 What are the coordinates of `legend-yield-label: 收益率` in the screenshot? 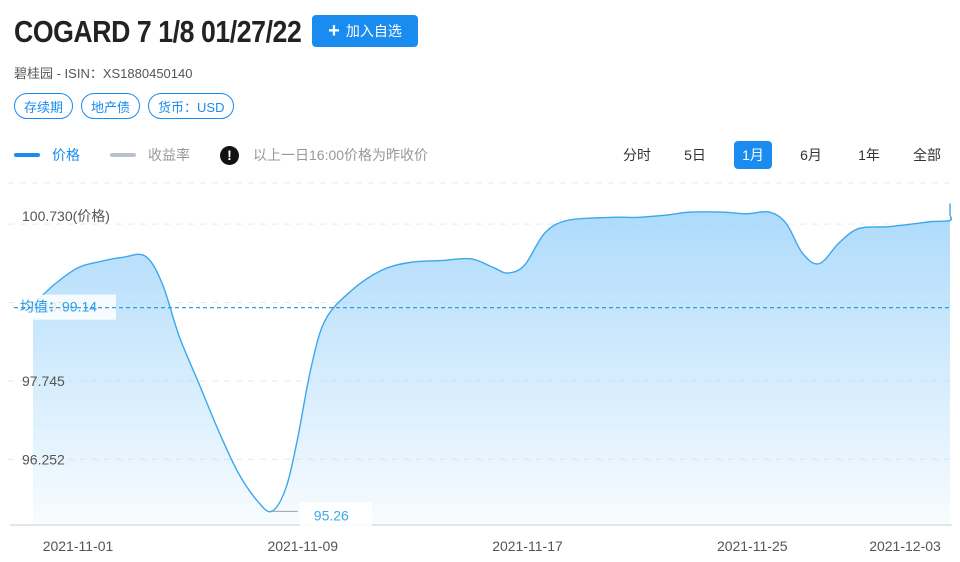 It's located at (169, 155).